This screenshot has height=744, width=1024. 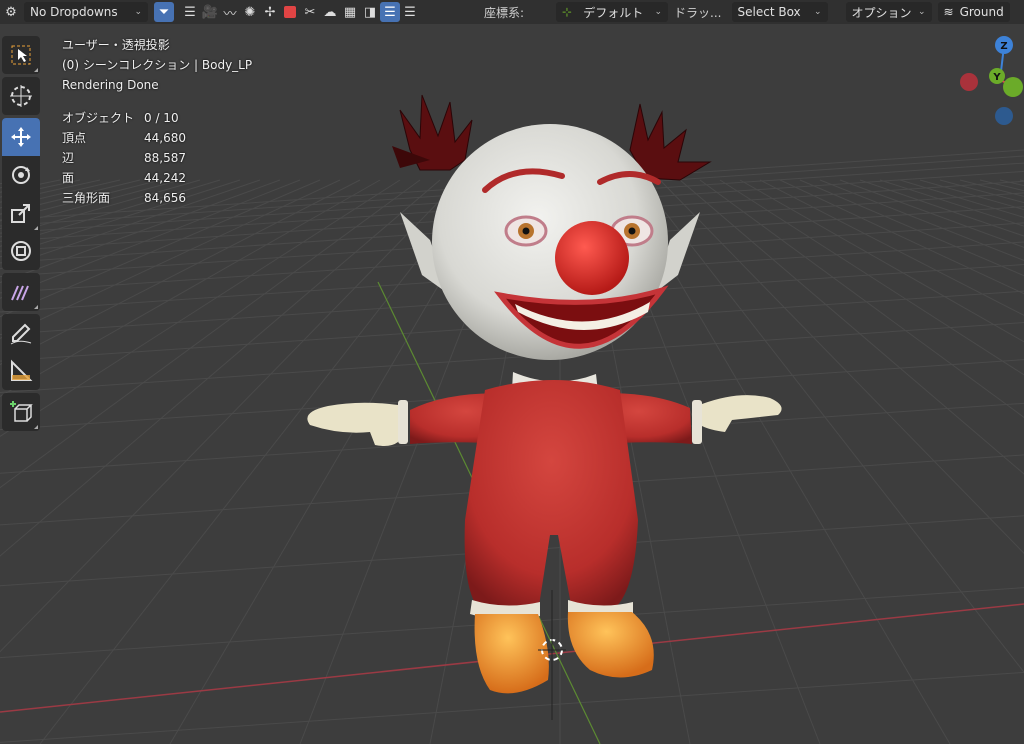 I want to click on annotate-tool, so click(x=21, y=292).